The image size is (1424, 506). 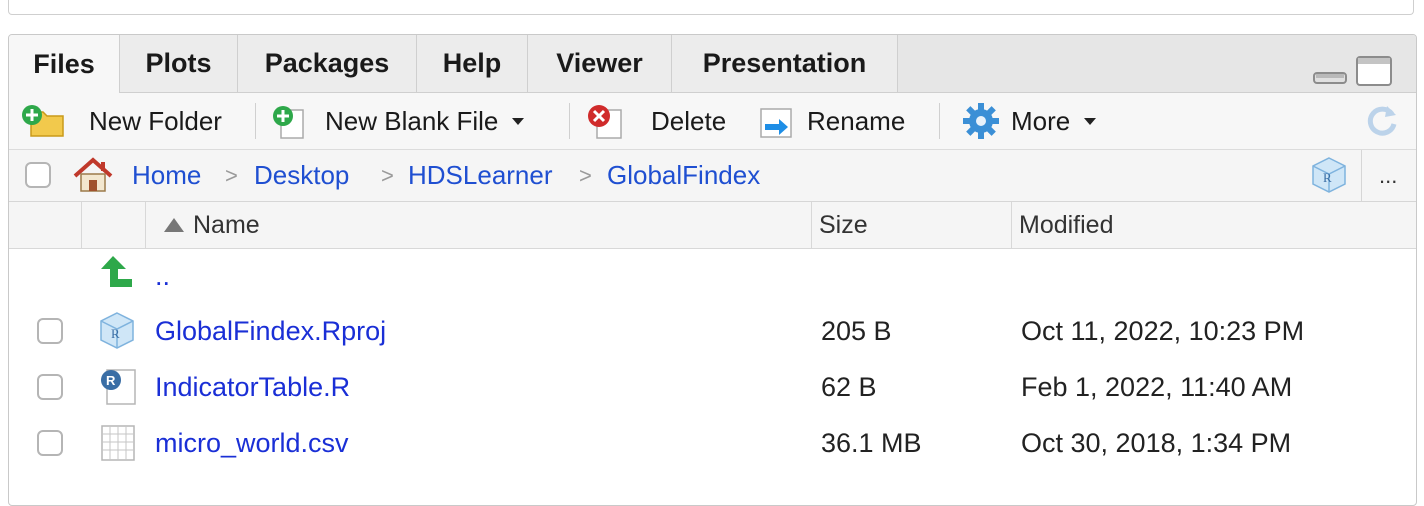 I want to click on refresh-icon, so click(x=1382, y=123).